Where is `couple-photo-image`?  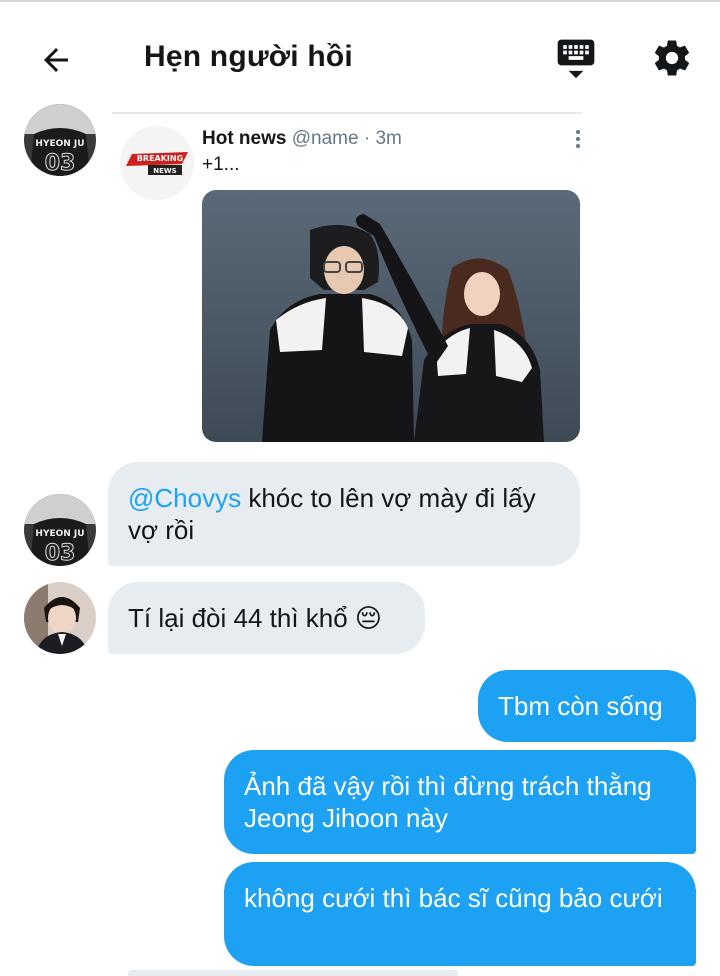
couple-photo-image is located at coordinates (391, 316).